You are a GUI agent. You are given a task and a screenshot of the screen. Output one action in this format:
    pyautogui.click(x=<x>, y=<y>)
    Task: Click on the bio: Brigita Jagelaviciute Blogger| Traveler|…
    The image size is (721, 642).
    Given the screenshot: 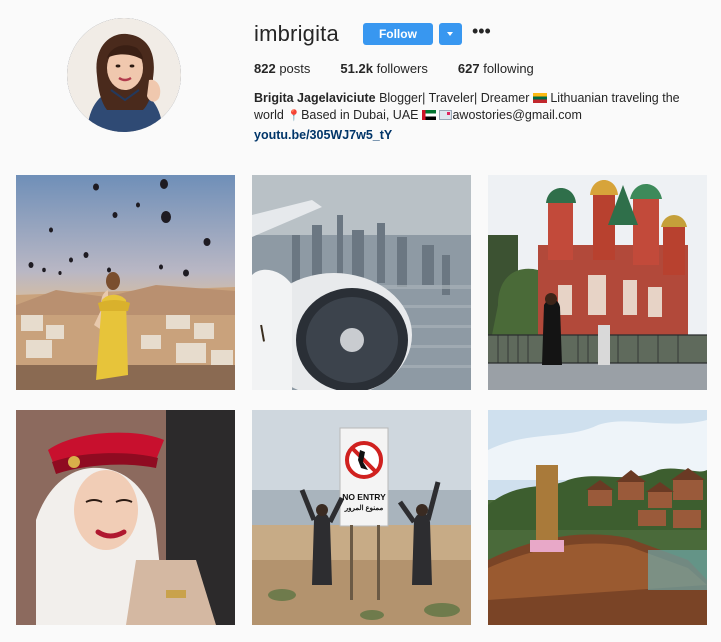 What is the action you would take?
    pyautogui.click(x=474, y=117)
    